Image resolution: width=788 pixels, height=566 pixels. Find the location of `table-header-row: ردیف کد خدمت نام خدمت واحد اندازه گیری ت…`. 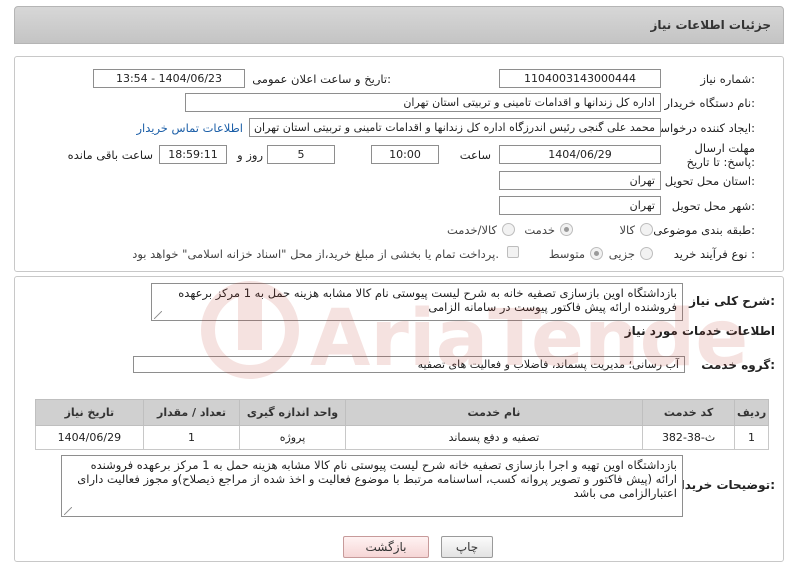

table-header-row: ردیف کد خدمت نام خدمت واحد اندازه گیری ت… is located at coordinates (402, 412).